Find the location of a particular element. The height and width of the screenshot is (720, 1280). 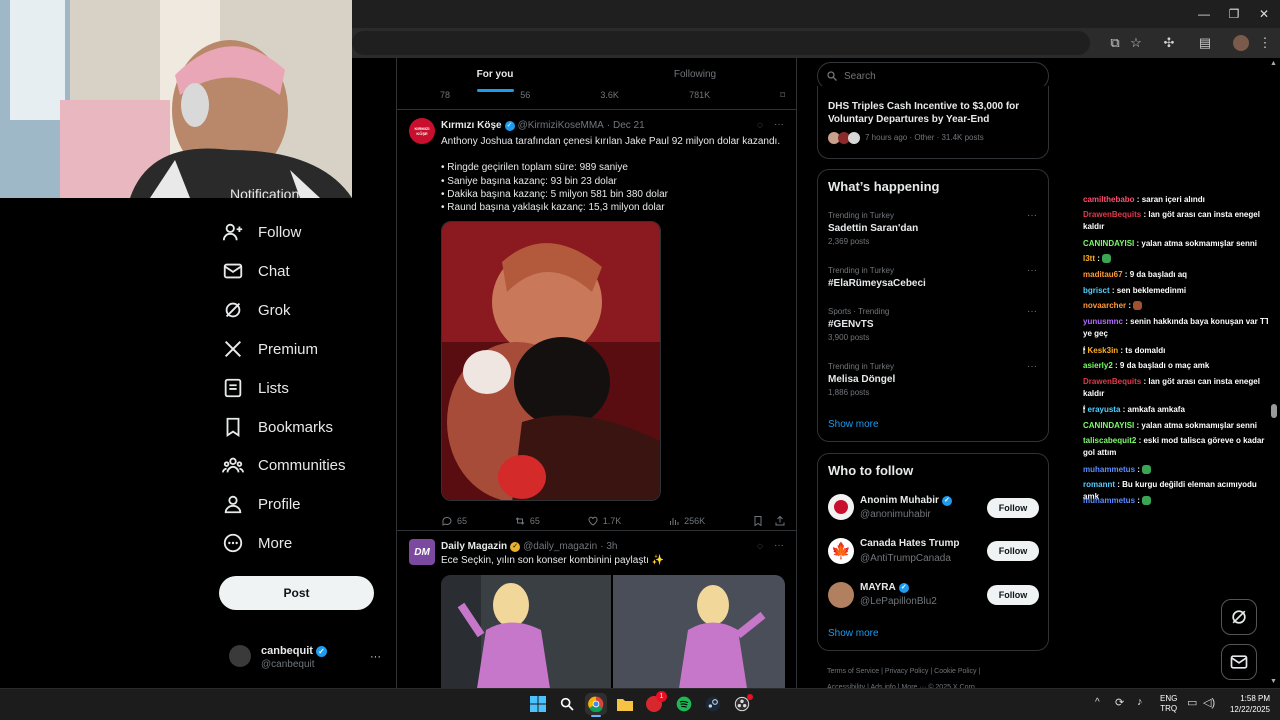

tweet-author: Kırmızı Köşe is located at coordinates (471, 125).